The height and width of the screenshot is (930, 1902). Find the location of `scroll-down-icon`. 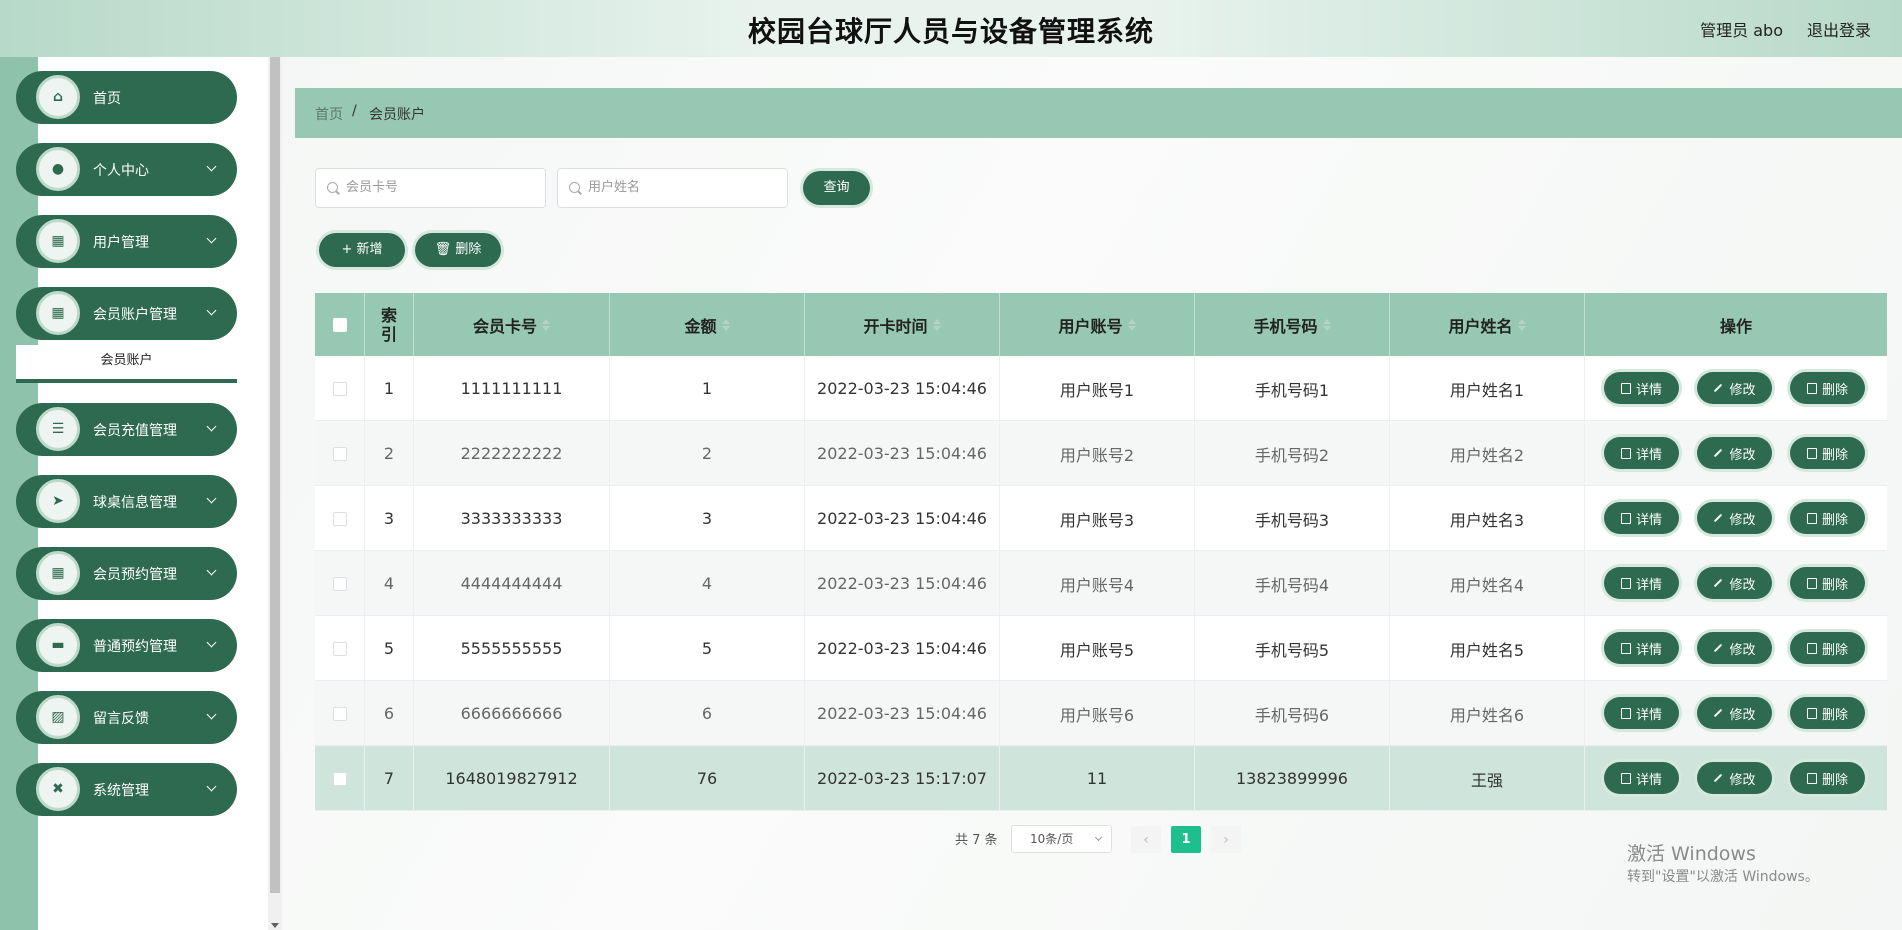

scroll-down-icon is located at coordinates (275, 925).